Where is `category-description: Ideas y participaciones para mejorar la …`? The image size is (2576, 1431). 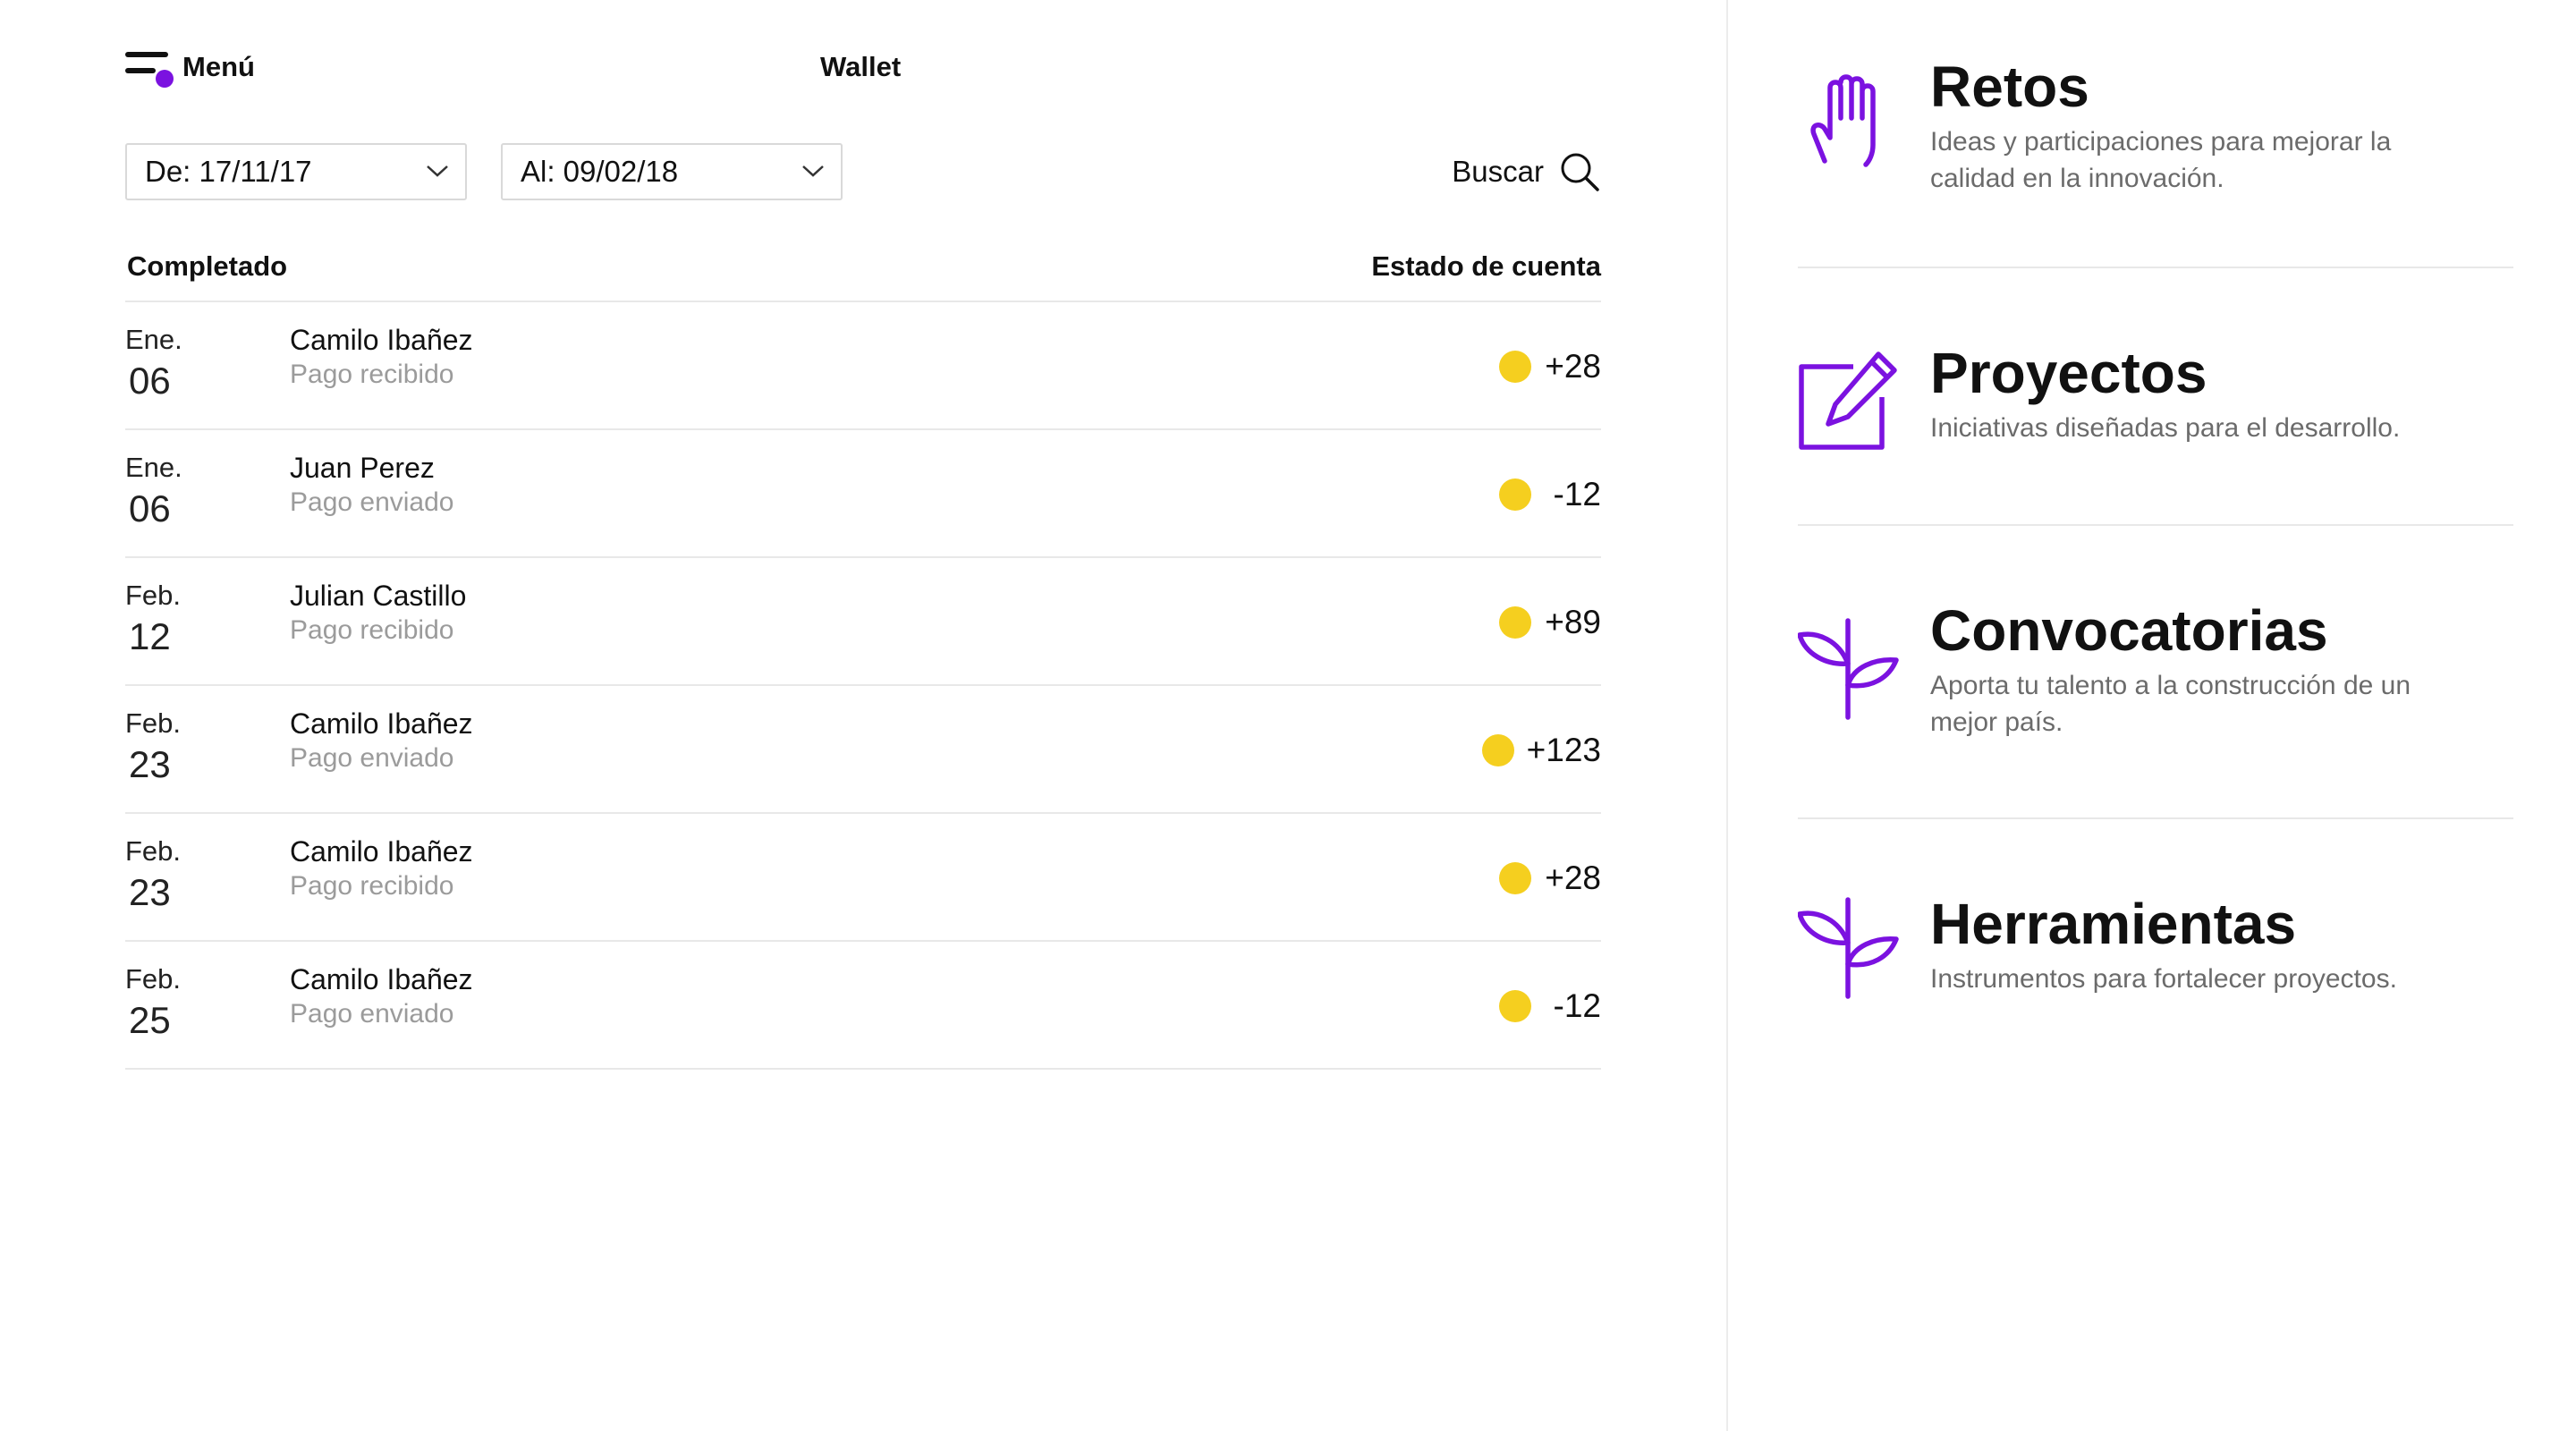
category-description: Ideas y participaciones para mejorar la … is located at coordinates (2161, 160).